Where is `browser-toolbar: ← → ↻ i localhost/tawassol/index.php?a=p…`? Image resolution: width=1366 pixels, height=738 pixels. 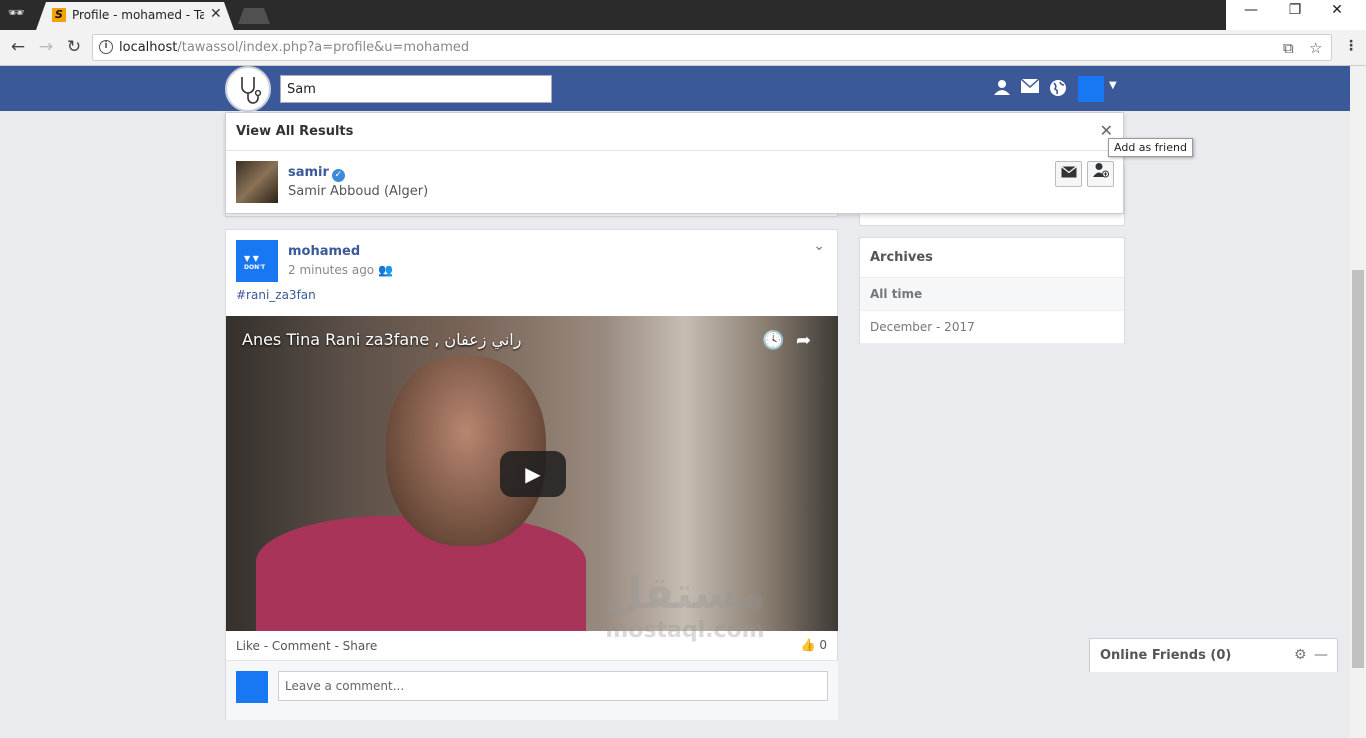
browser-toolbar: ← → ↻ i localhost/tawassol/index.php?a=p… is located at coordinates (683, 48).